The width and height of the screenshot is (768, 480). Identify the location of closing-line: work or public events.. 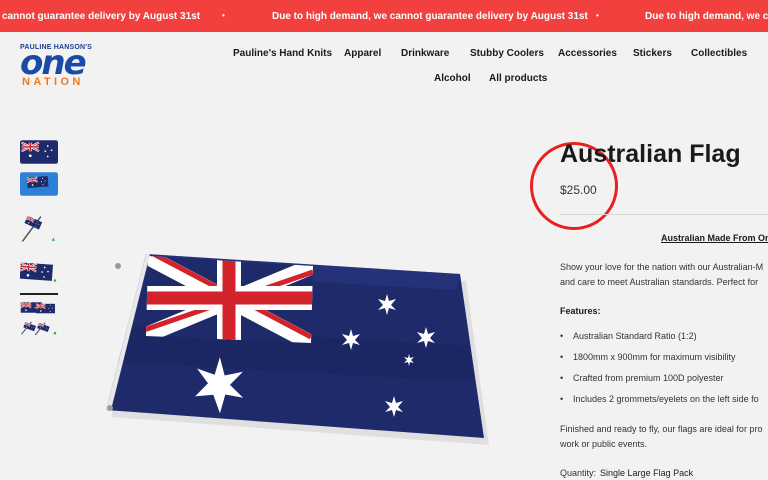
(604, 444).